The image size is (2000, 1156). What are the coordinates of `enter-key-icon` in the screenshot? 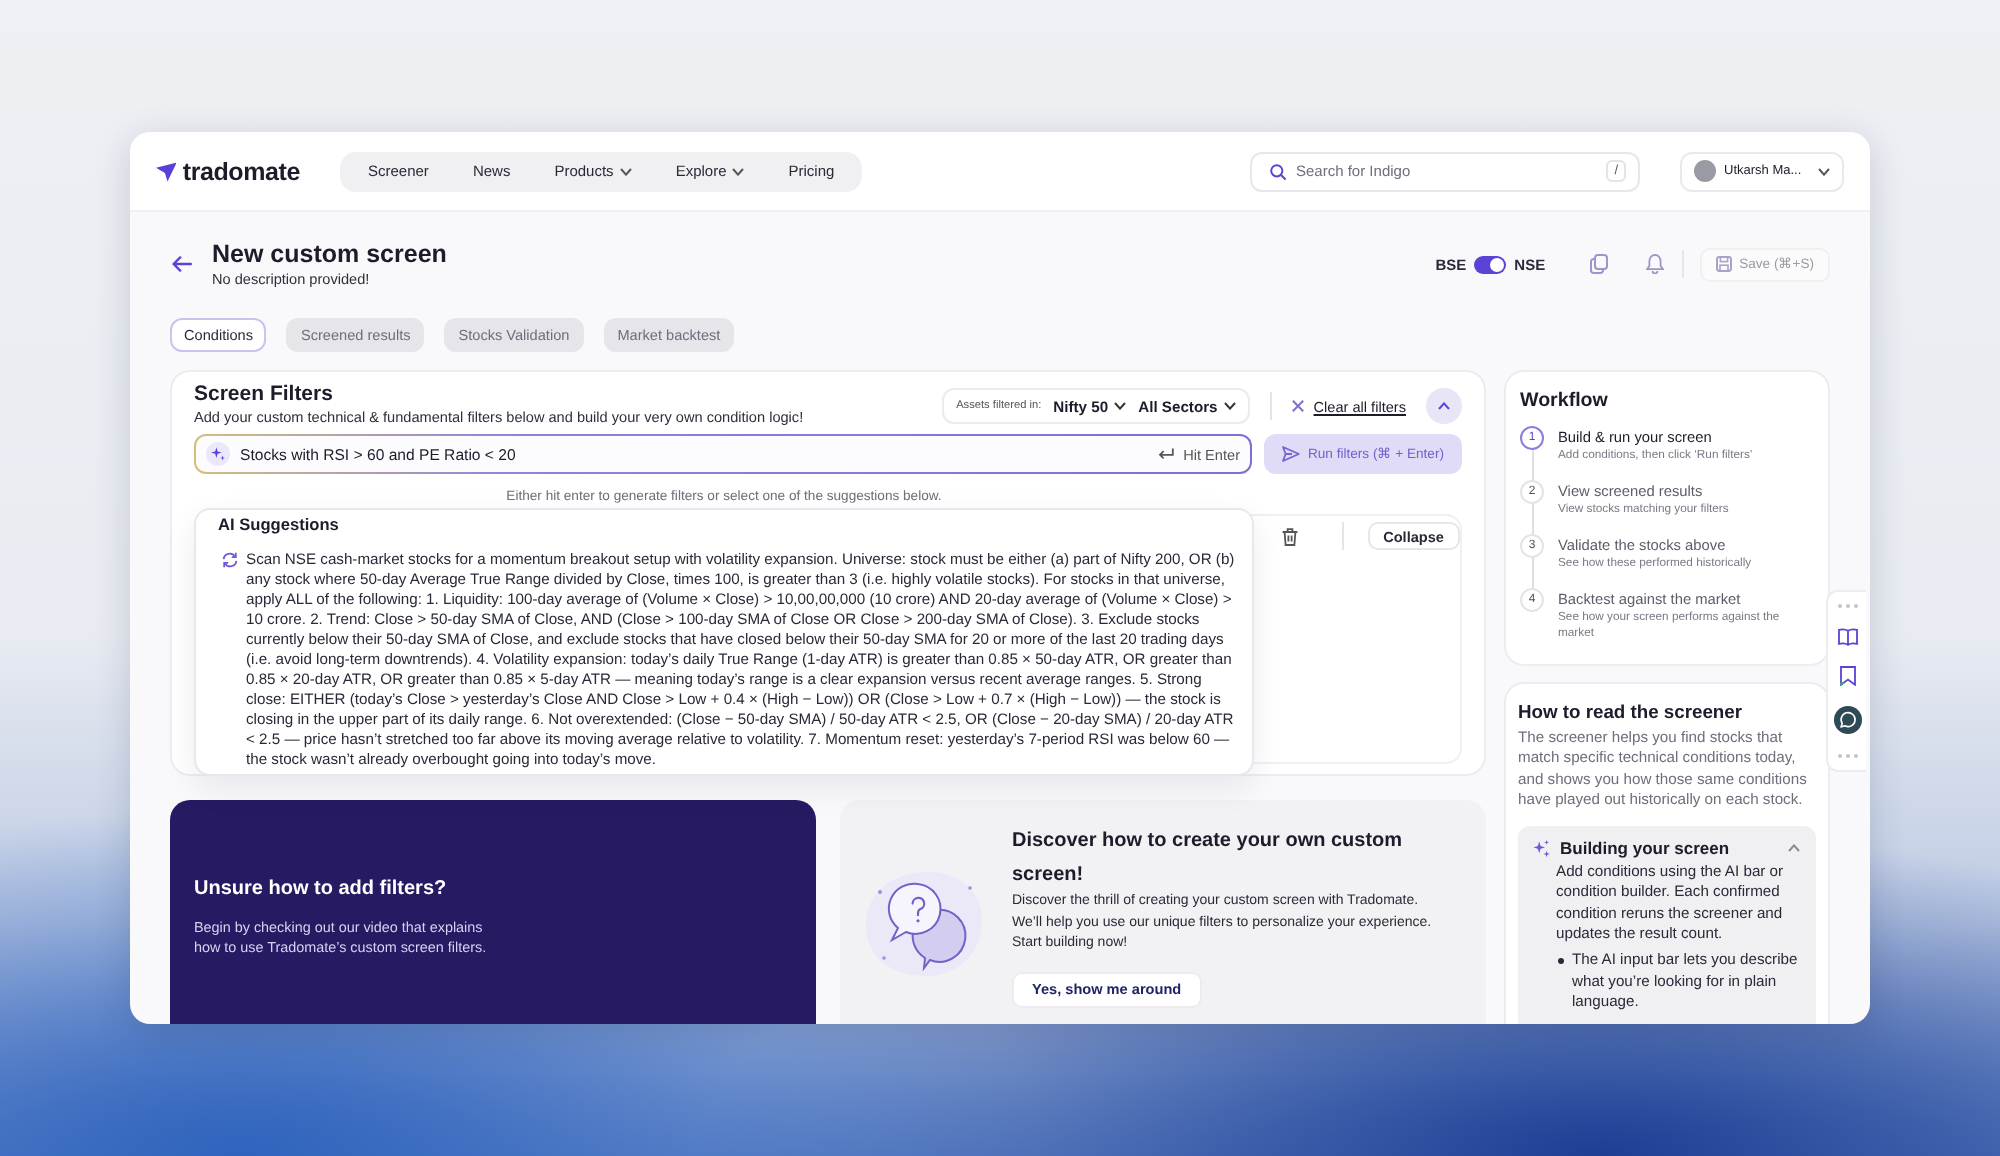 It's located at (1165, 454).